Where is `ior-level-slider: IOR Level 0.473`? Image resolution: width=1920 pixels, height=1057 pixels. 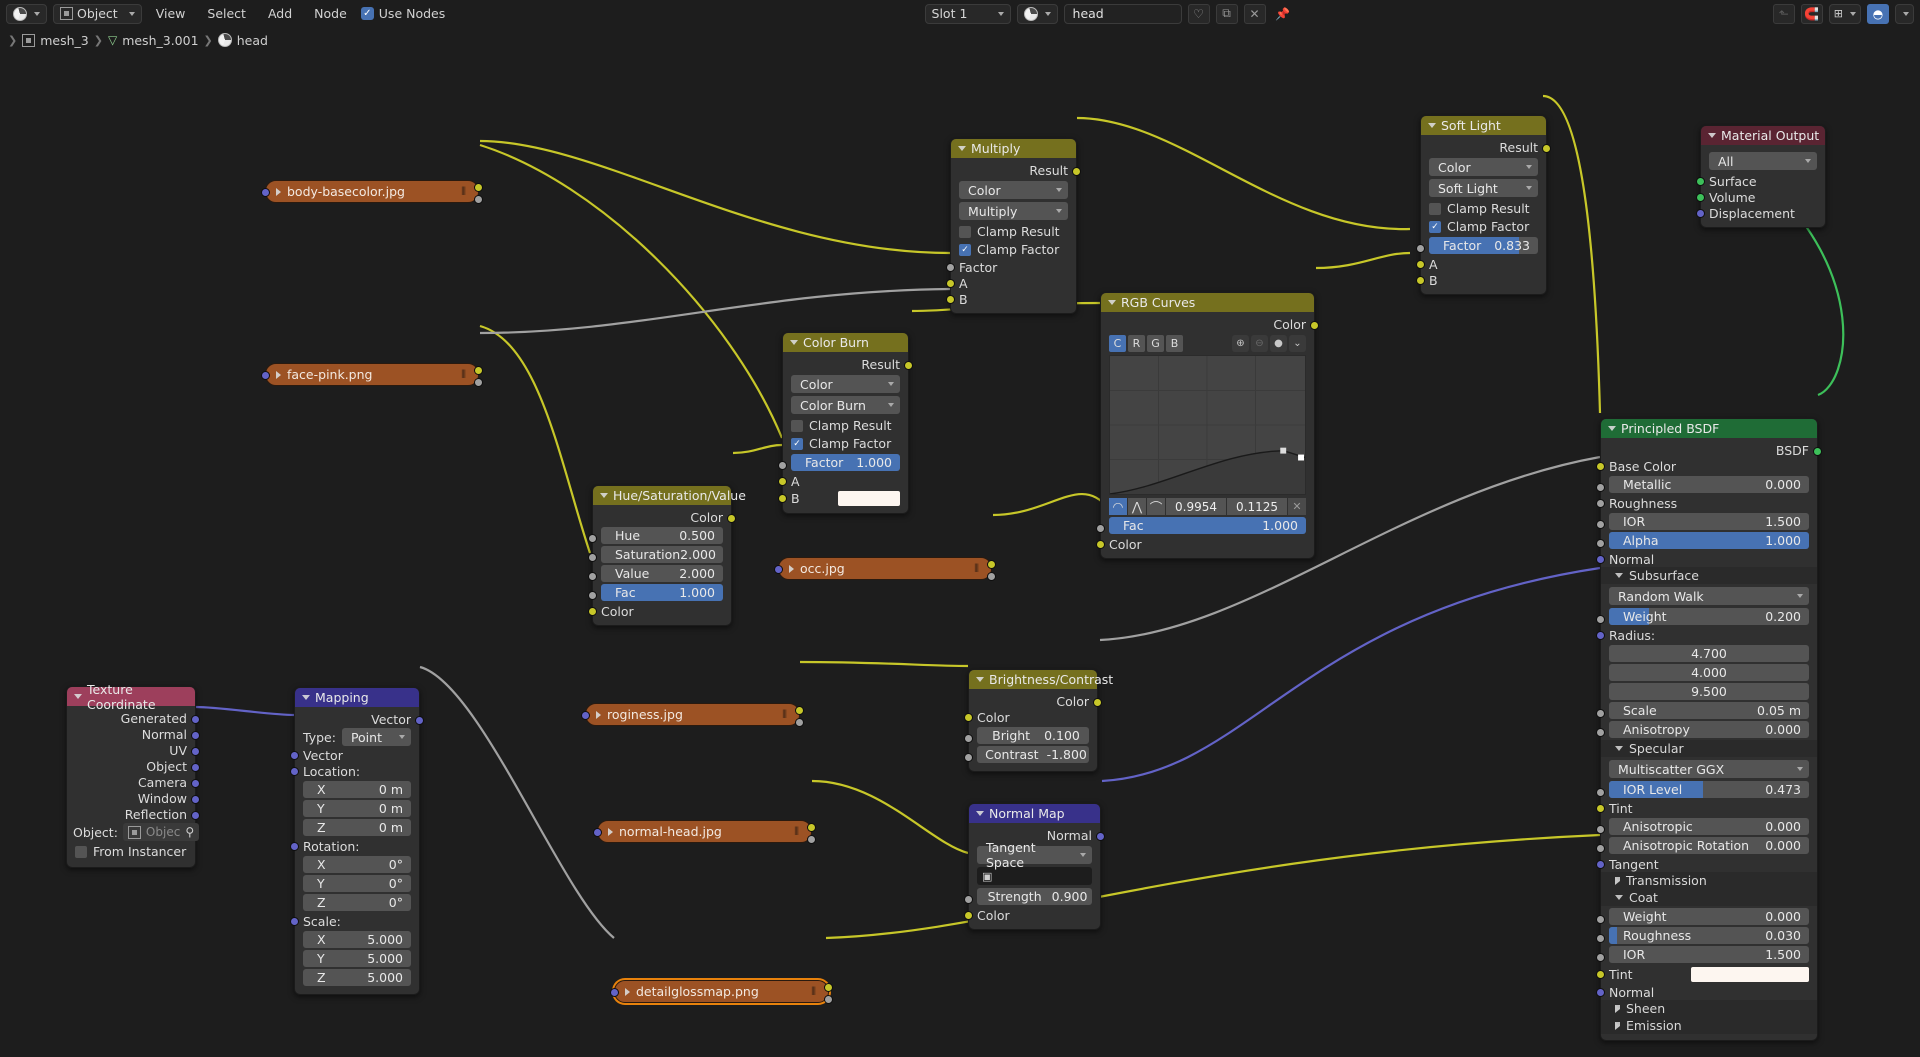 ior-level-slider: IOR Level 0.473 is located at coordinates (1709, 789).